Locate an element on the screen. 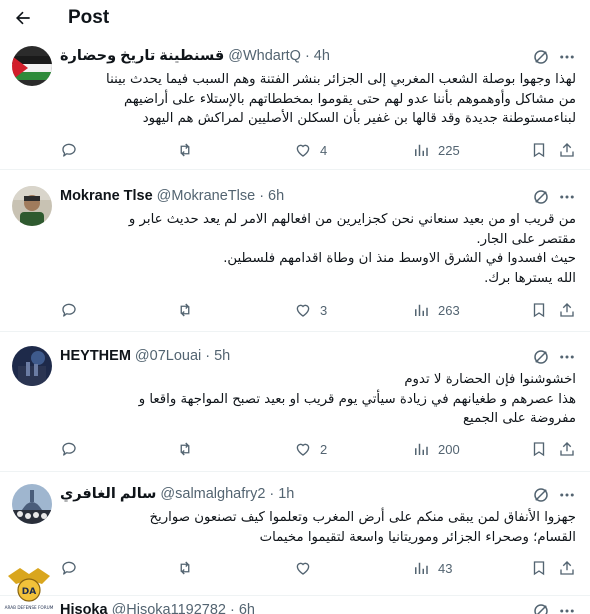 This screenshot has height=614, width=590. views-button: 43 is located at coordinates (432, 568).